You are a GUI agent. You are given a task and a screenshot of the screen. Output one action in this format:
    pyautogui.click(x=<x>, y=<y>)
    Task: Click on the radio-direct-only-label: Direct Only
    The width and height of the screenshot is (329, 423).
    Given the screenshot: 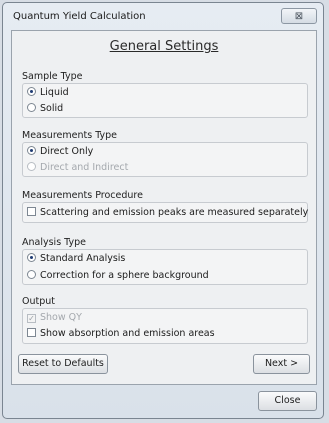 What is the action you would take?
    pyautogui.click(x=67, y=151)
    